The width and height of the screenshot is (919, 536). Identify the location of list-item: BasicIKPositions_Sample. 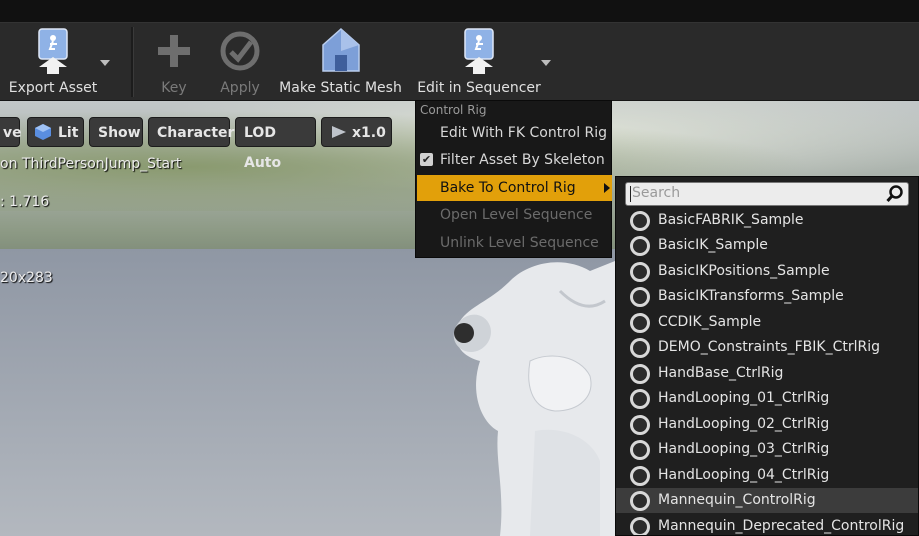
(767, 271).